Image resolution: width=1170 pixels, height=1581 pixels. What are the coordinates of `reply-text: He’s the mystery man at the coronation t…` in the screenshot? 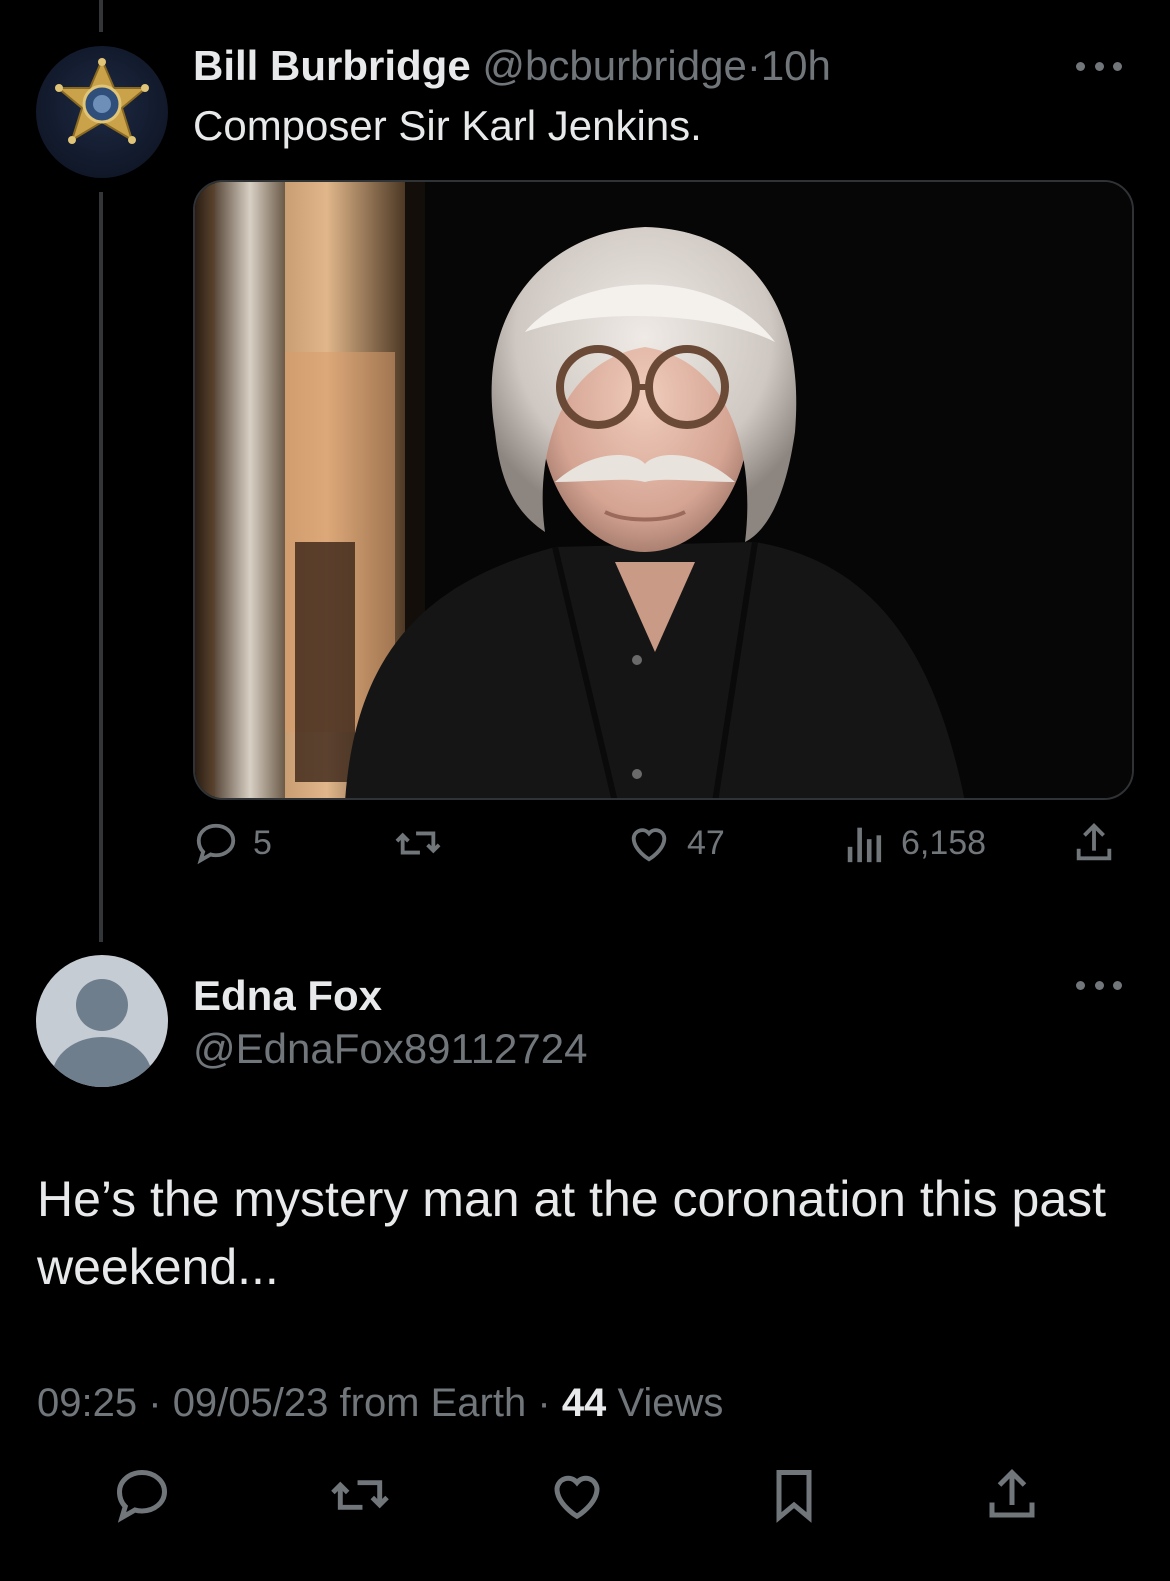 It's located at (572, 1233).